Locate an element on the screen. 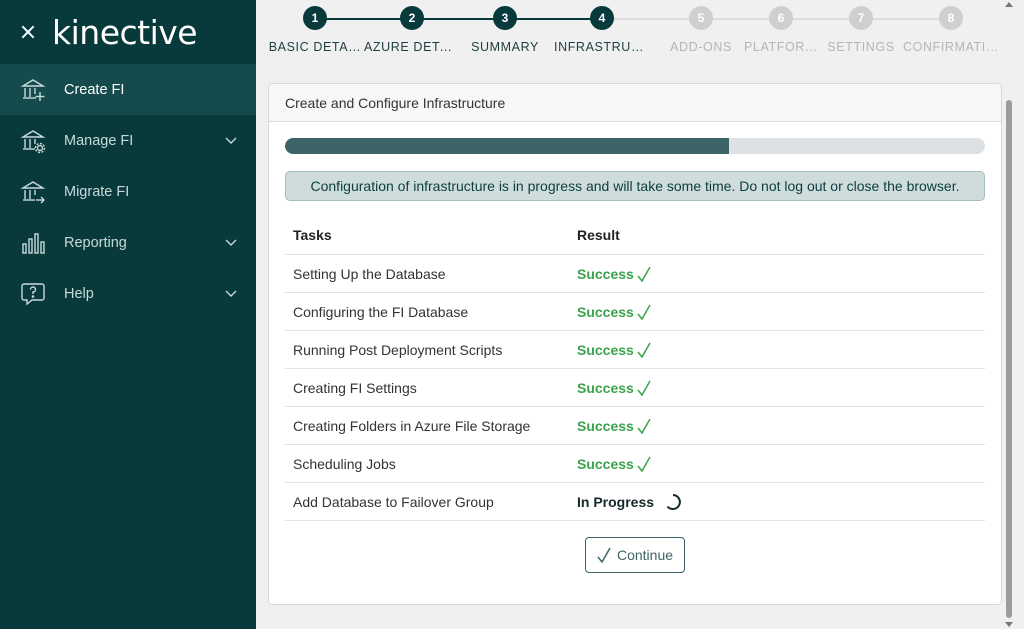  sidebar-header: kinective is located at coordinates (128, 32).